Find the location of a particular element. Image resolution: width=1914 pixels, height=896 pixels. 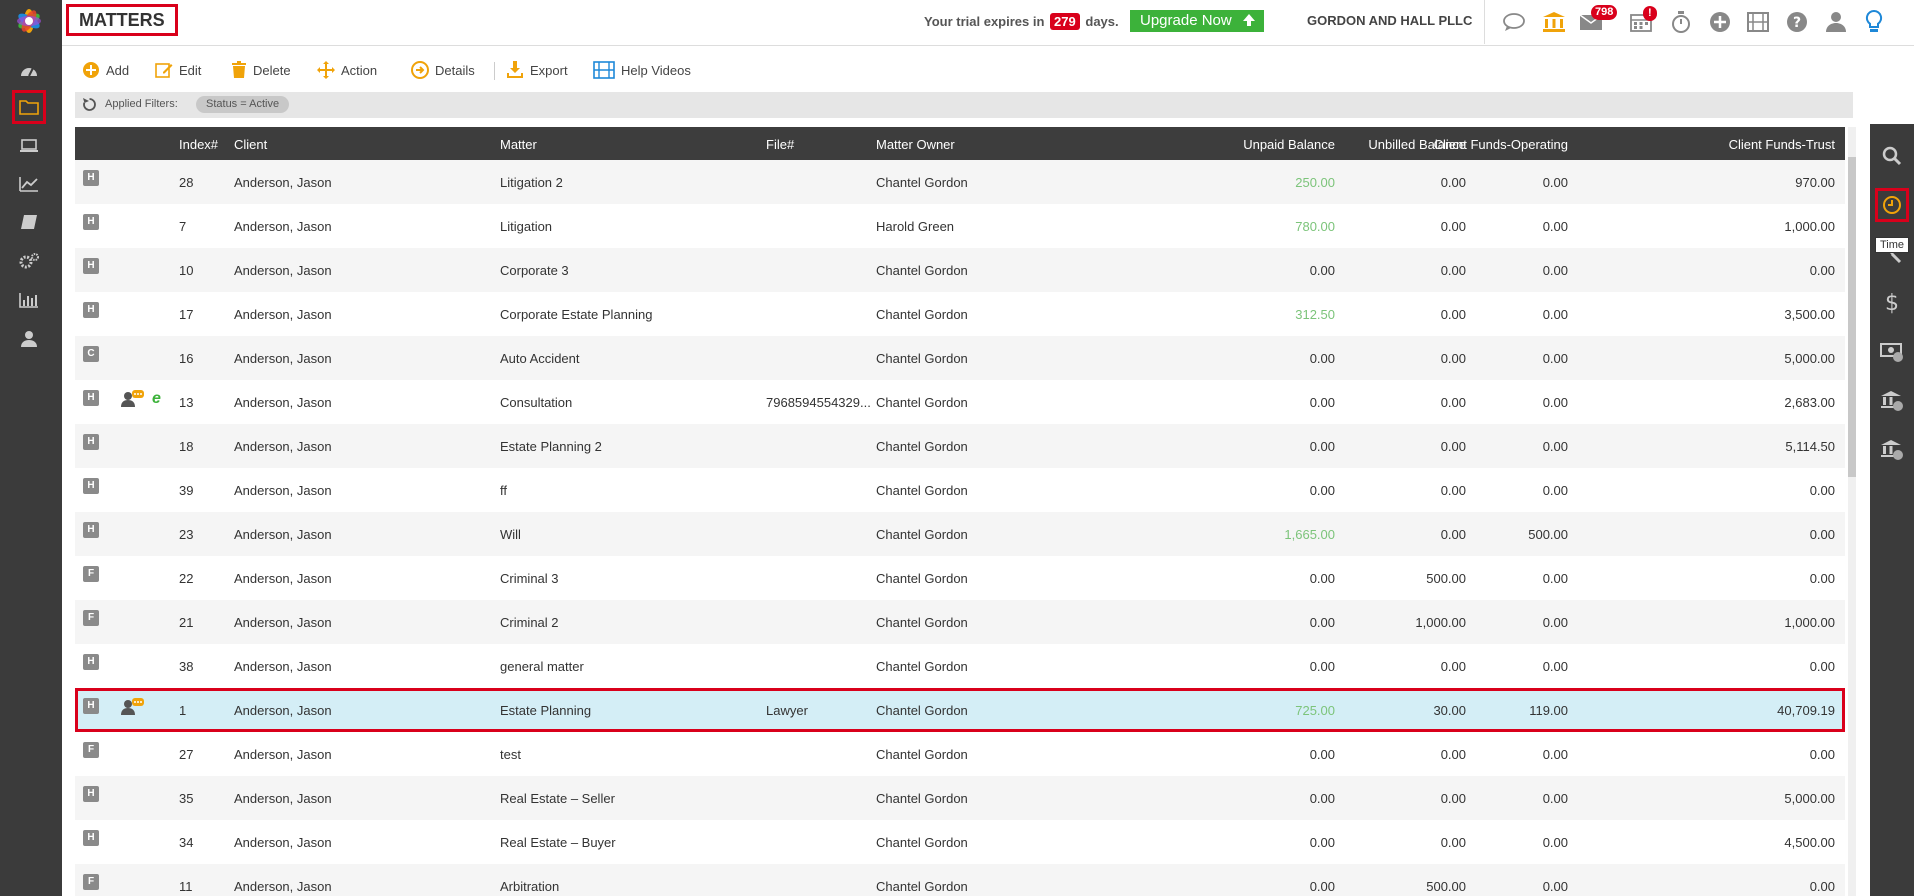

bank-icon is located at coordinates (1554, 22).